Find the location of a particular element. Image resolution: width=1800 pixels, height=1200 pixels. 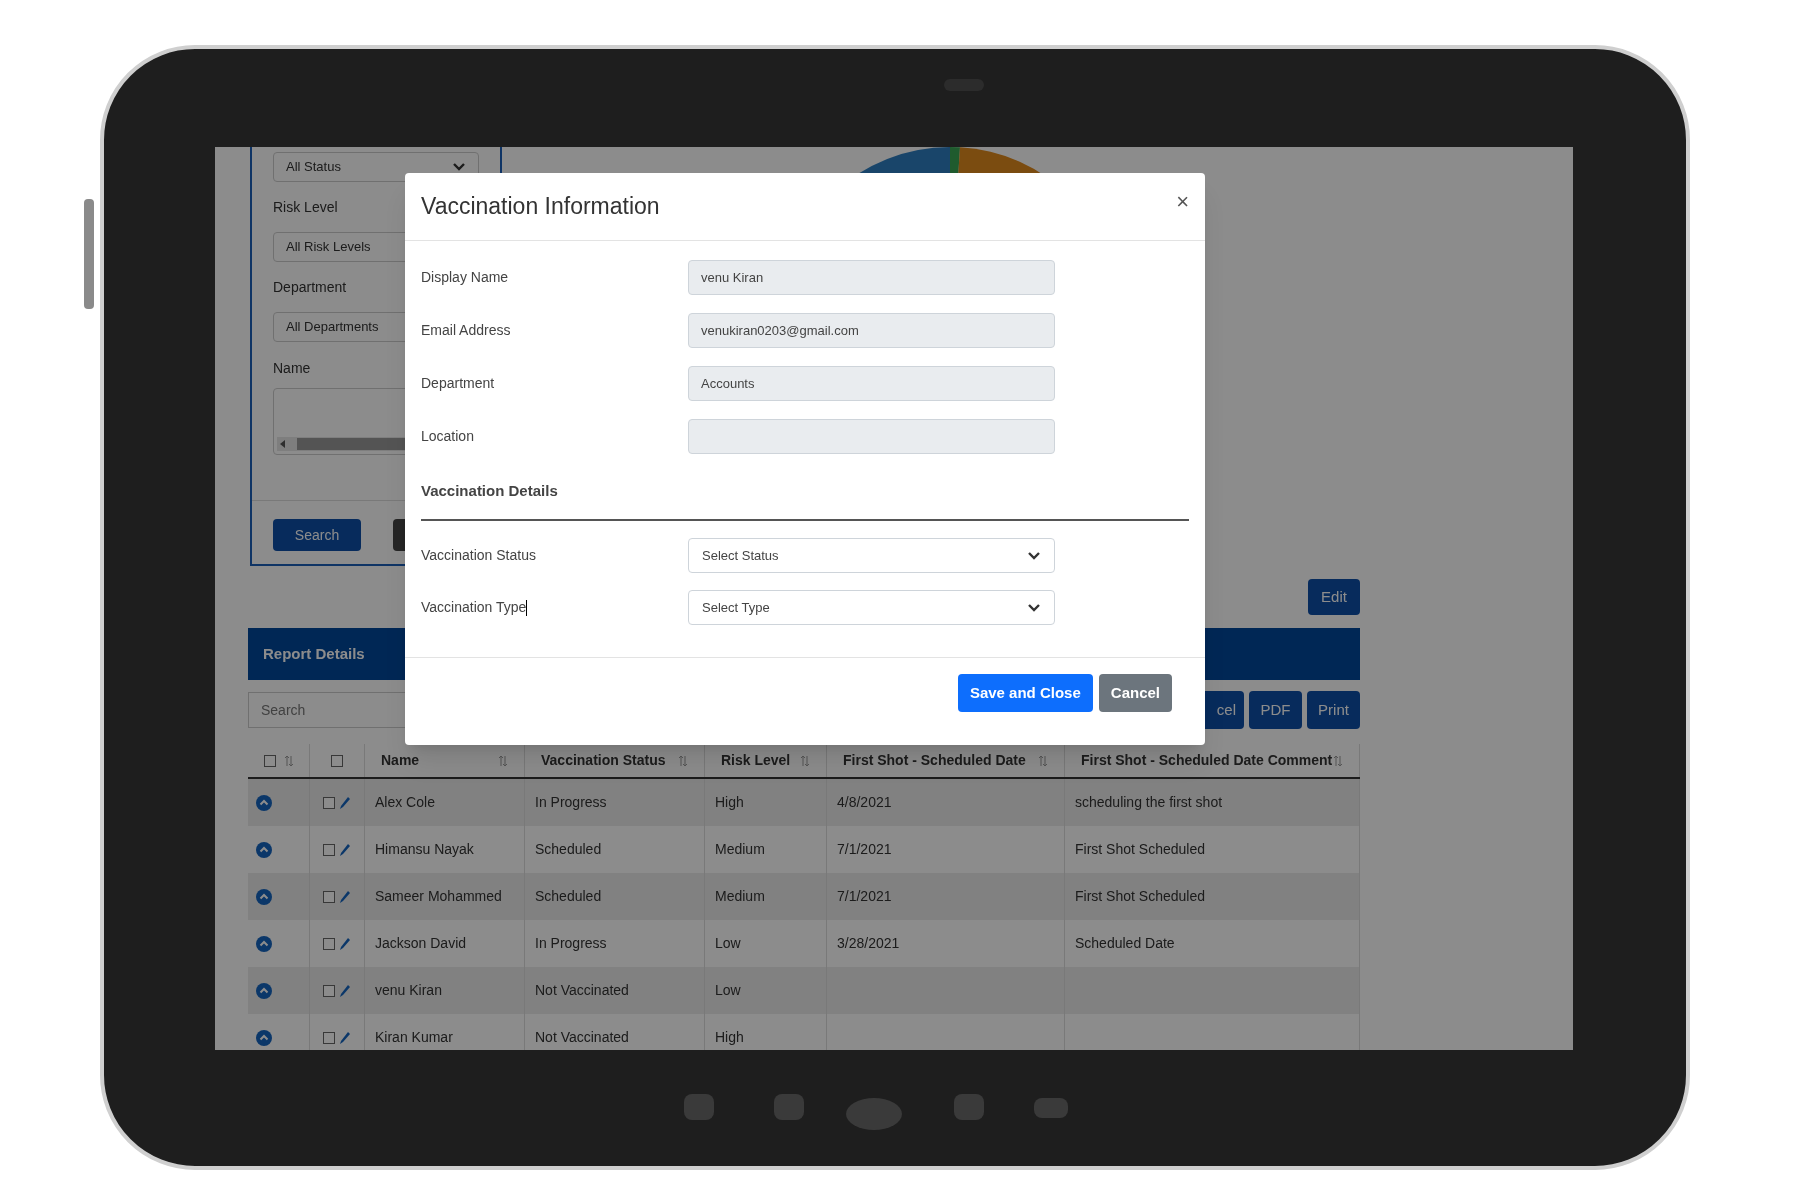

column-header: Name is located at coordinates (400, 760).